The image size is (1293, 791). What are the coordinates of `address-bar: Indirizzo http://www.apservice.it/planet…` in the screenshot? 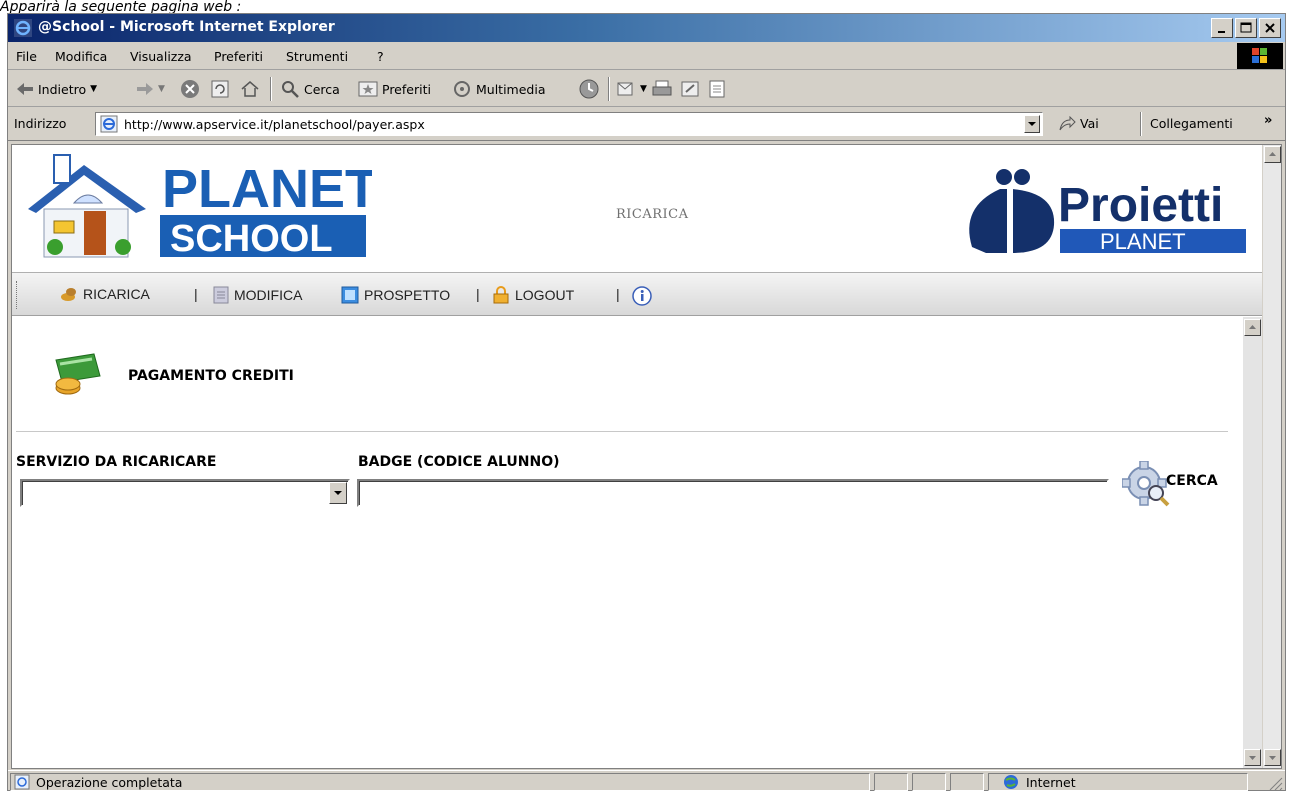 It's located at (646, 124).